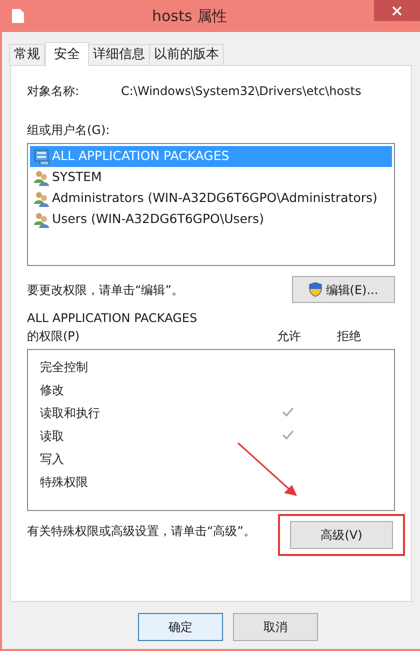 The width and height of the screenshot is (420, 651). I want to click on edit-hint: 要更改权限，请单击“编辑”。, so click(105, 290).